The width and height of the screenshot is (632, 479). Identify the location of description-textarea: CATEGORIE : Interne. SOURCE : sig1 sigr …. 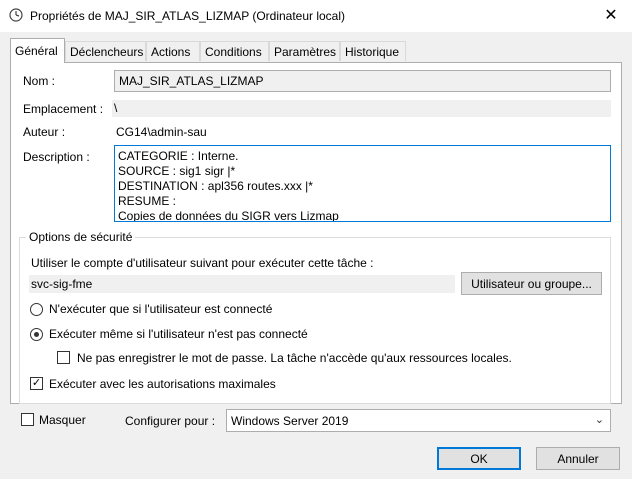
(362, 183).